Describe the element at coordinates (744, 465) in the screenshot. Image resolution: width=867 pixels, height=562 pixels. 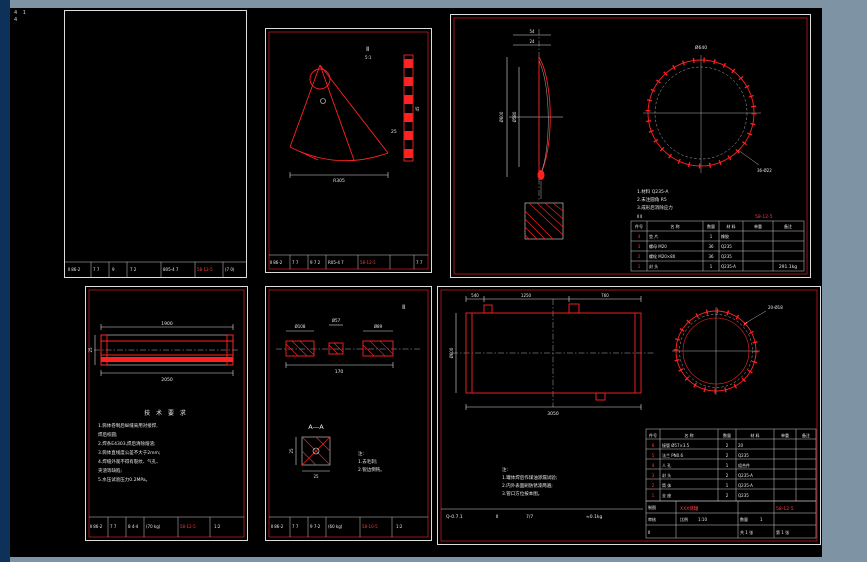
I see `table-cell: 组合件` at that location.